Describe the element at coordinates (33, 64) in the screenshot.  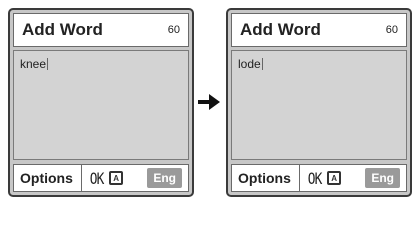
I see `input-text: knee` at that location.